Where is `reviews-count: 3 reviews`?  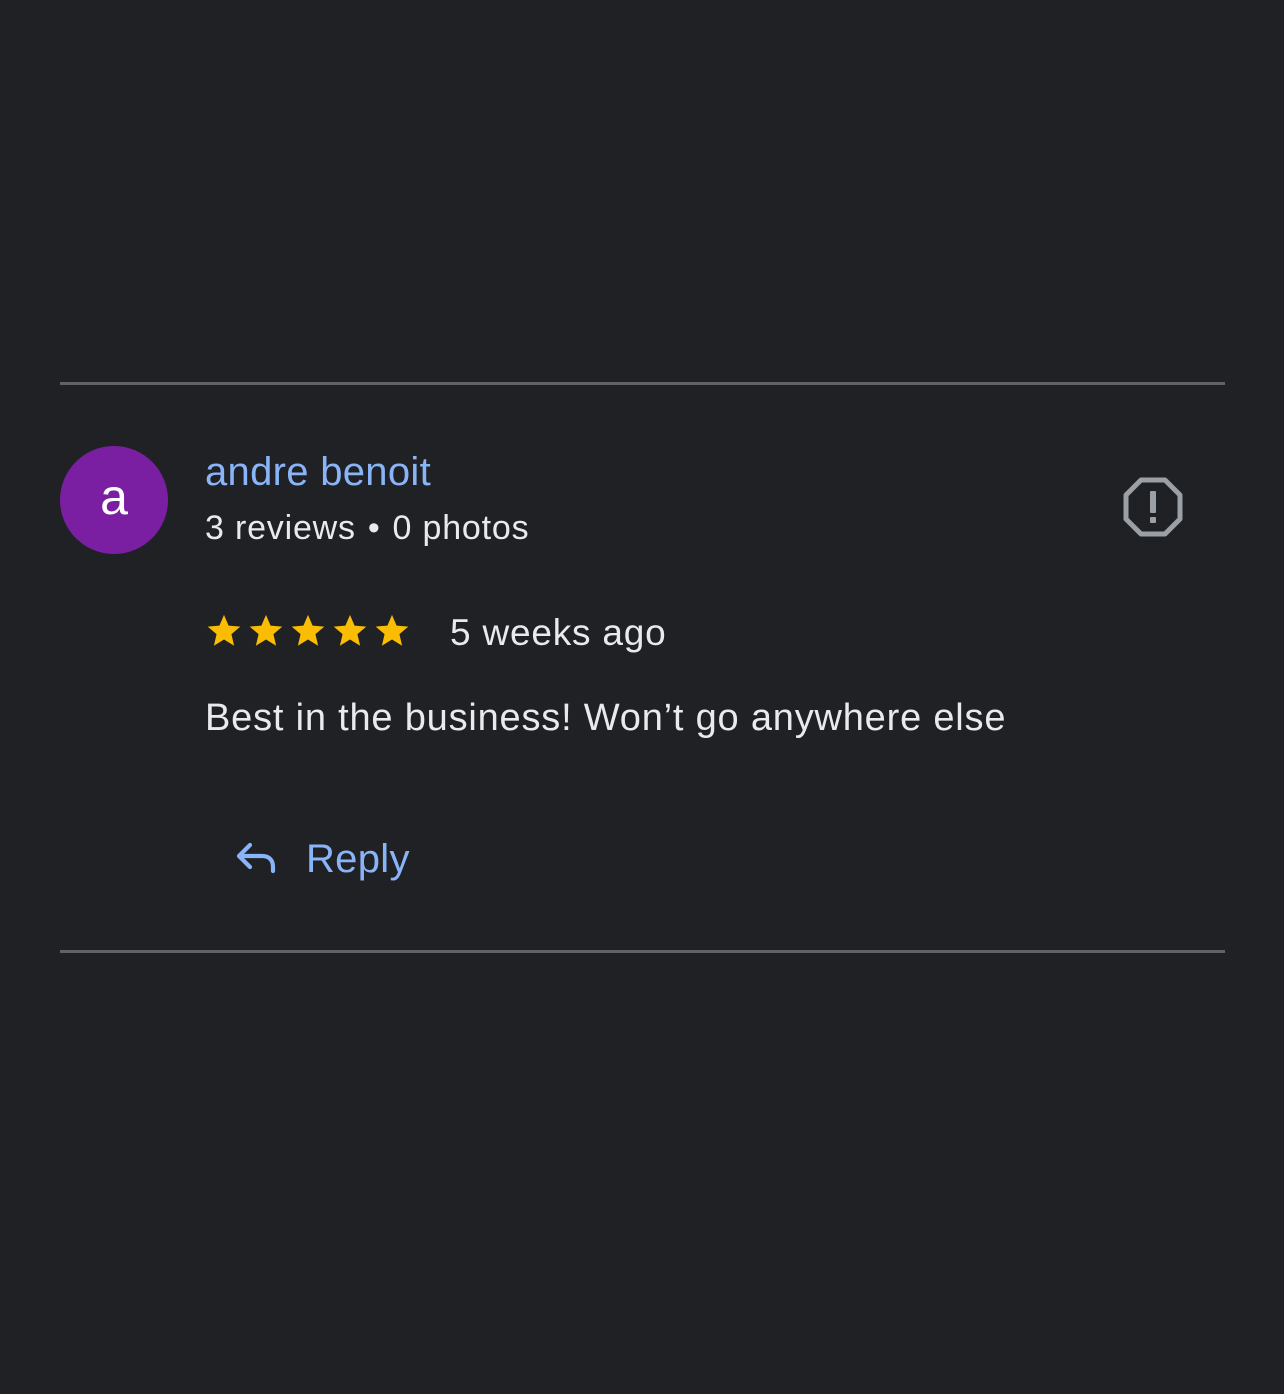 reviews-count: 3 reviews is located at coordinates (280, 528).